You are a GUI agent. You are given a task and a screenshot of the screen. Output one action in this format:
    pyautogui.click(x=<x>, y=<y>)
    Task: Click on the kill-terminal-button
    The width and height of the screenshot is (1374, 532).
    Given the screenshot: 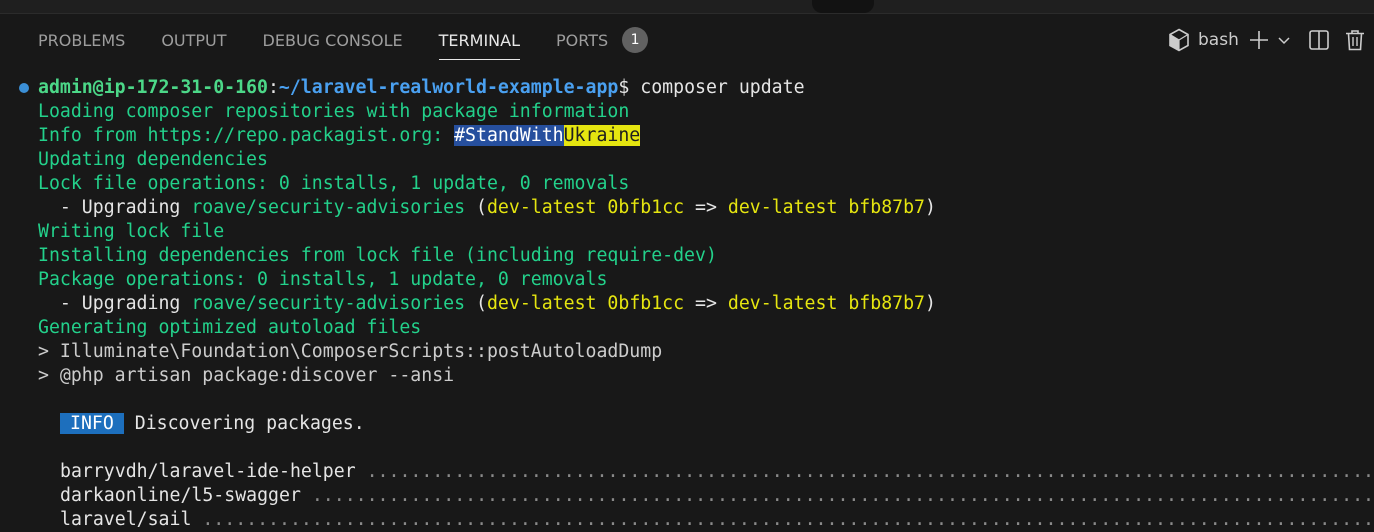 What is the action you would take?
    pyautogui.click(x=1355, y=40)
    